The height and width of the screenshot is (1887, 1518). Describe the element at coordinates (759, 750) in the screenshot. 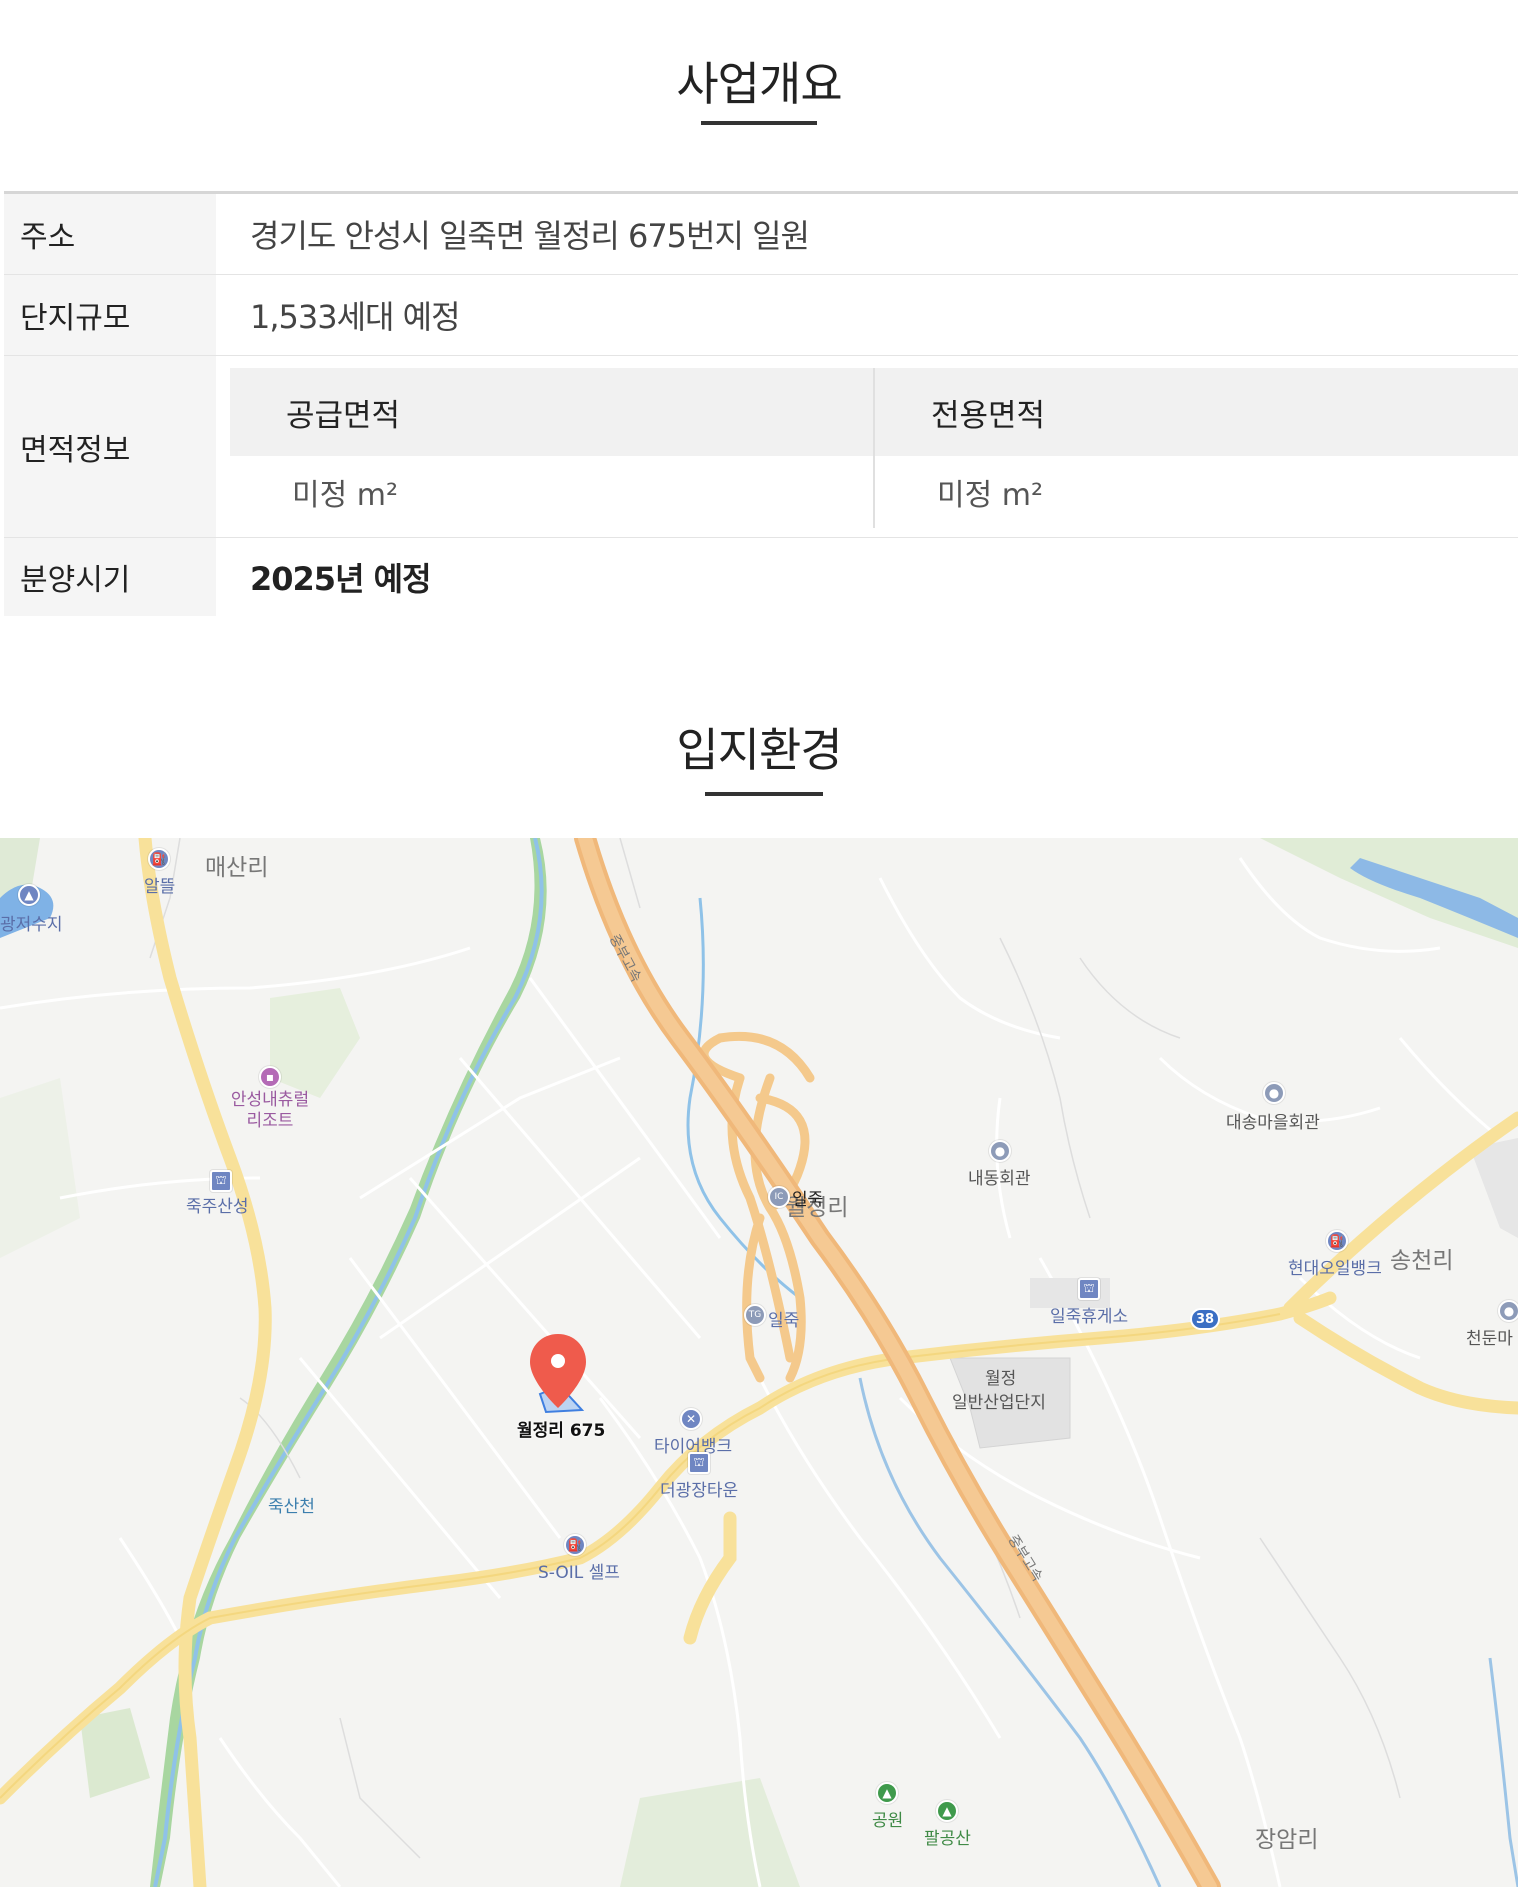

I see `location-title: 입지환경` at that location.